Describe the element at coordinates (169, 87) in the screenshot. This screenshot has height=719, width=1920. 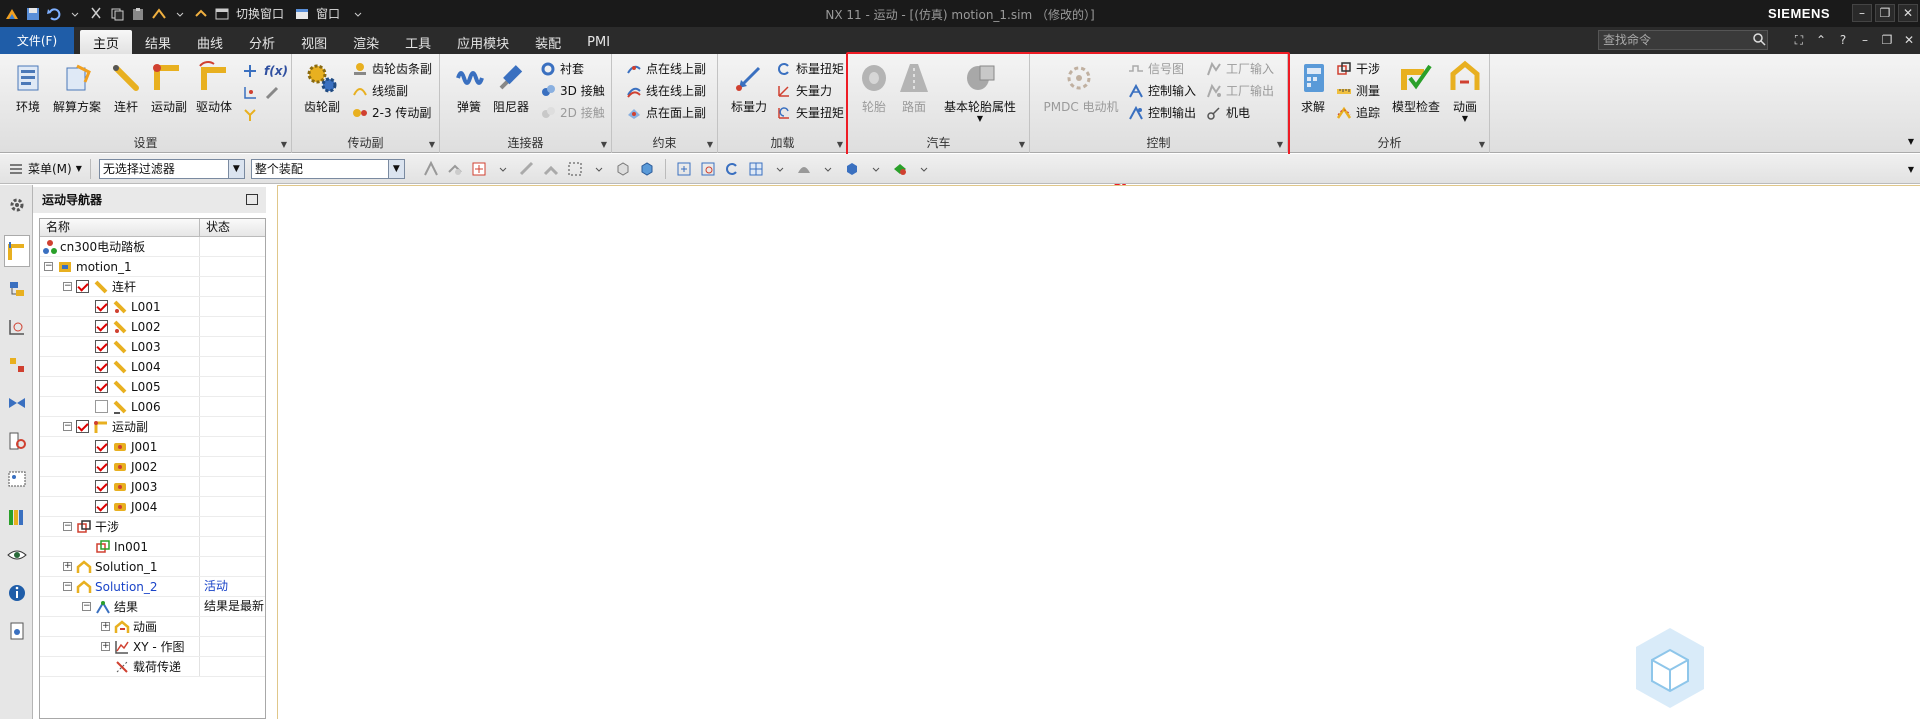
I see `joint-button: 运动副` at that location.